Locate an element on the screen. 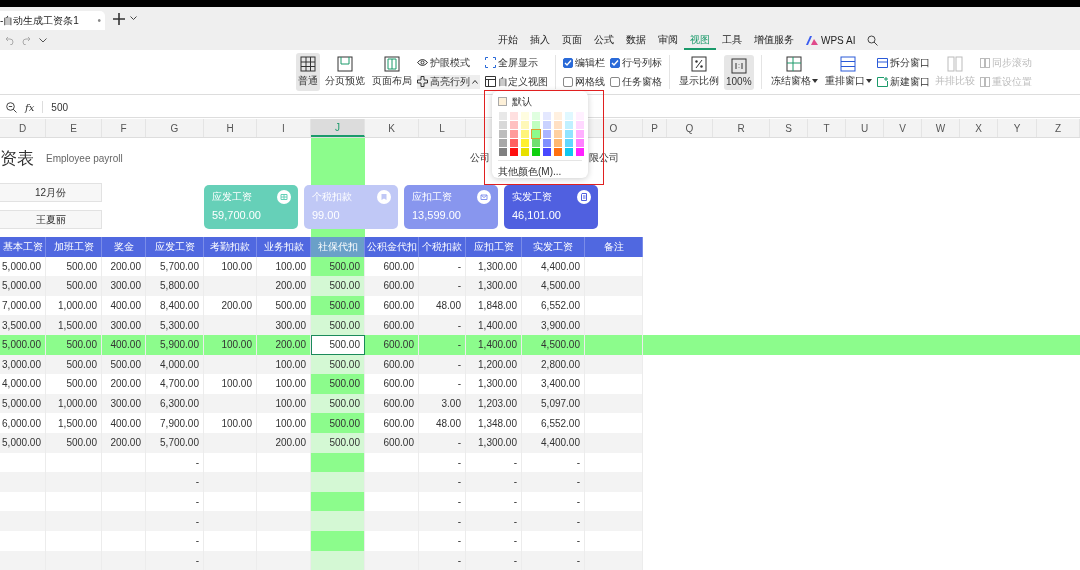  formula-field: 500 is located at coordinates (60, 107).